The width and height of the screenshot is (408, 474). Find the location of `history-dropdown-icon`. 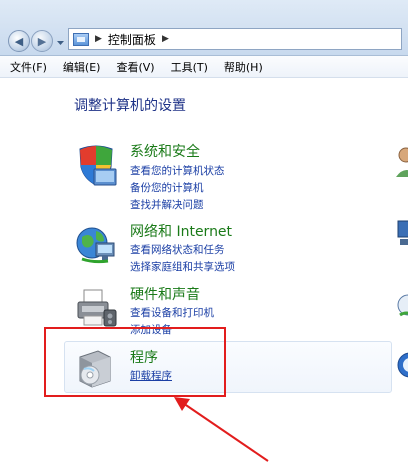

history-dropdown-icon is located at coordinates (60, 42).